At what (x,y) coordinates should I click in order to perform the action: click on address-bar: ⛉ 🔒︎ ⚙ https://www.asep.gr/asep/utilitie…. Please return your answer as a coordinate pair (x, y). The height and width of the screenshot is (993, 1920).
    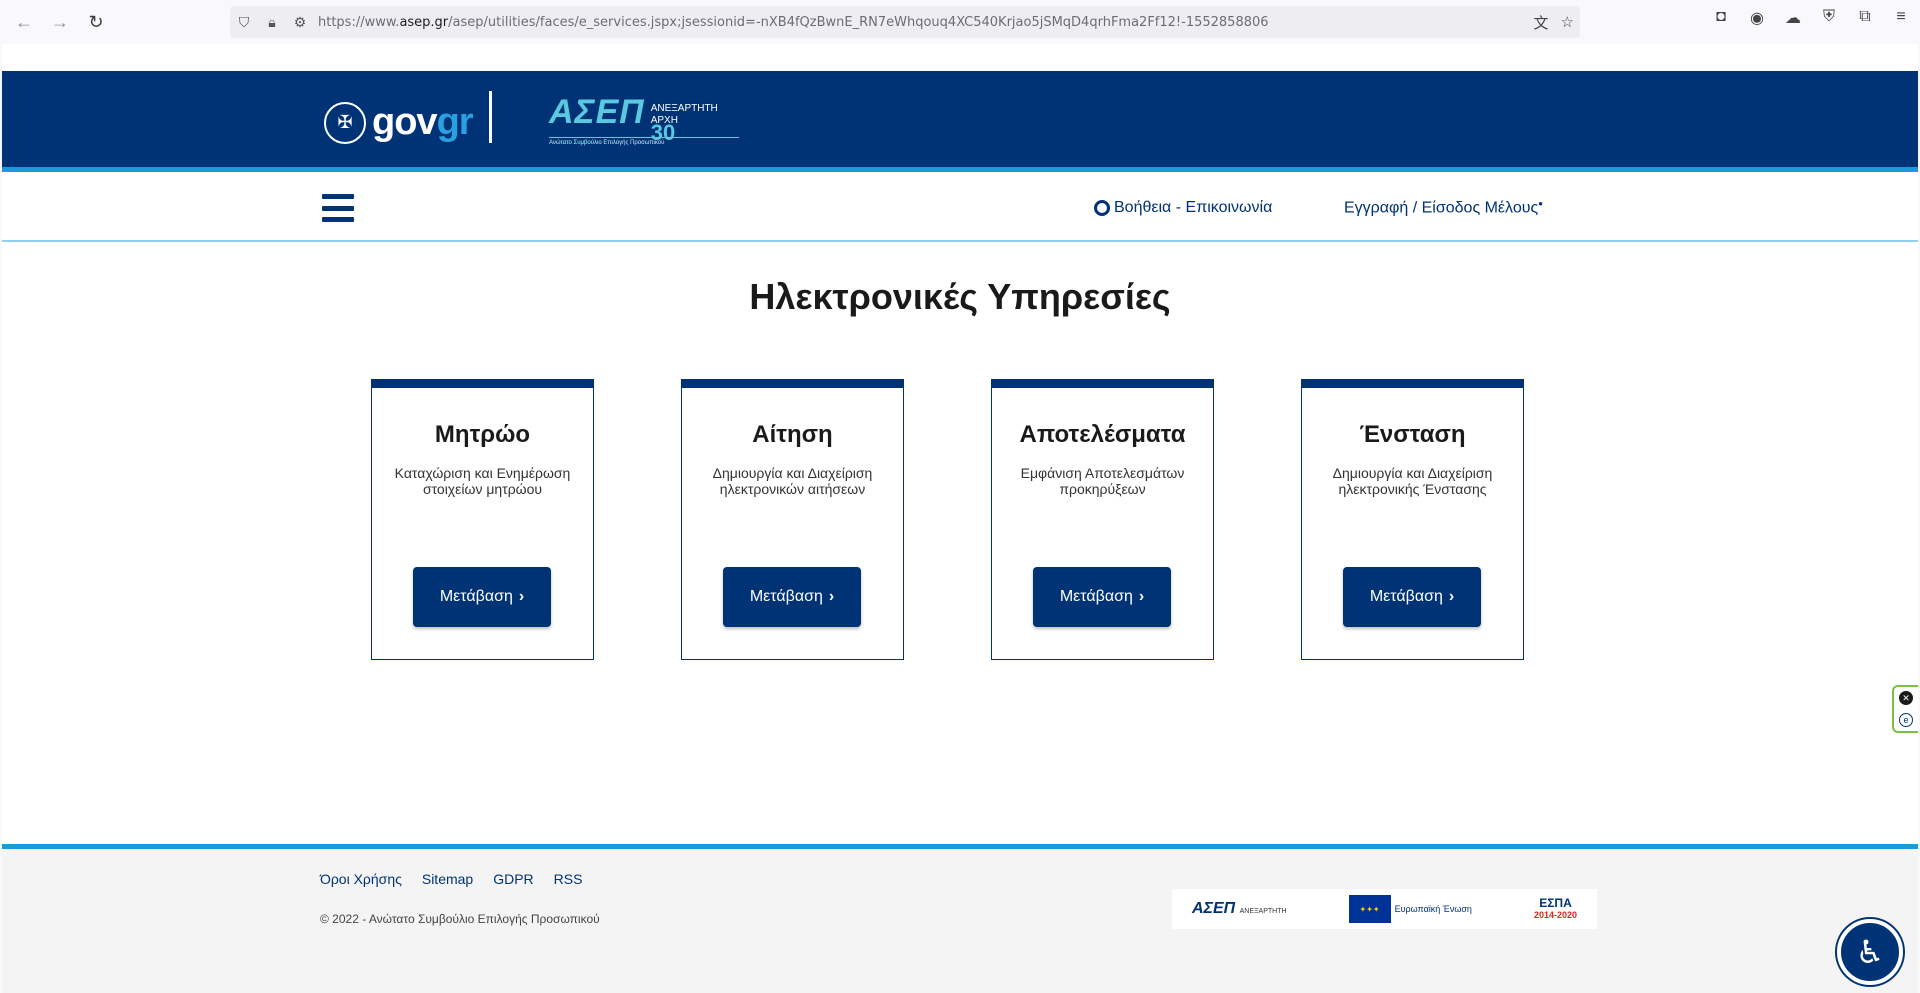
    Looking at the image, I should click on (905, 22).